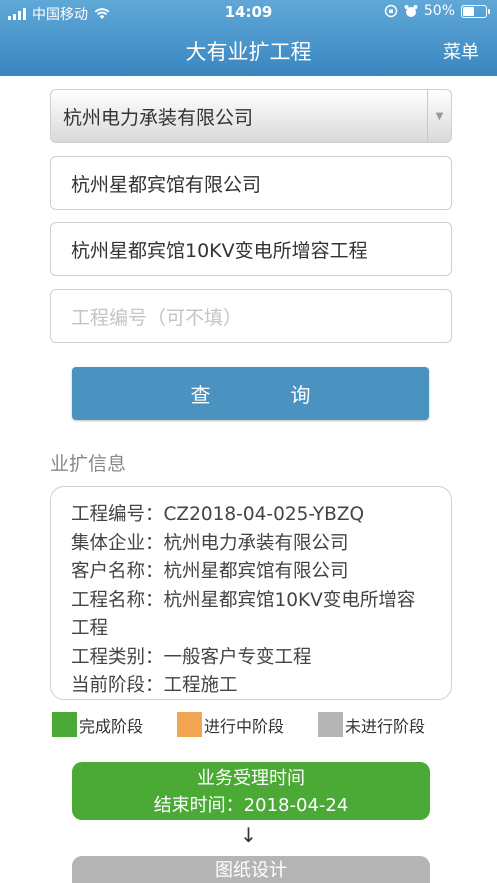 Image resolution: width=497 pixels, height=883 pixels. Describe the element at coordinates (157, 317) in the screenshot. I see `project-no-placeholder: 工程编号（可不填）` at that location.